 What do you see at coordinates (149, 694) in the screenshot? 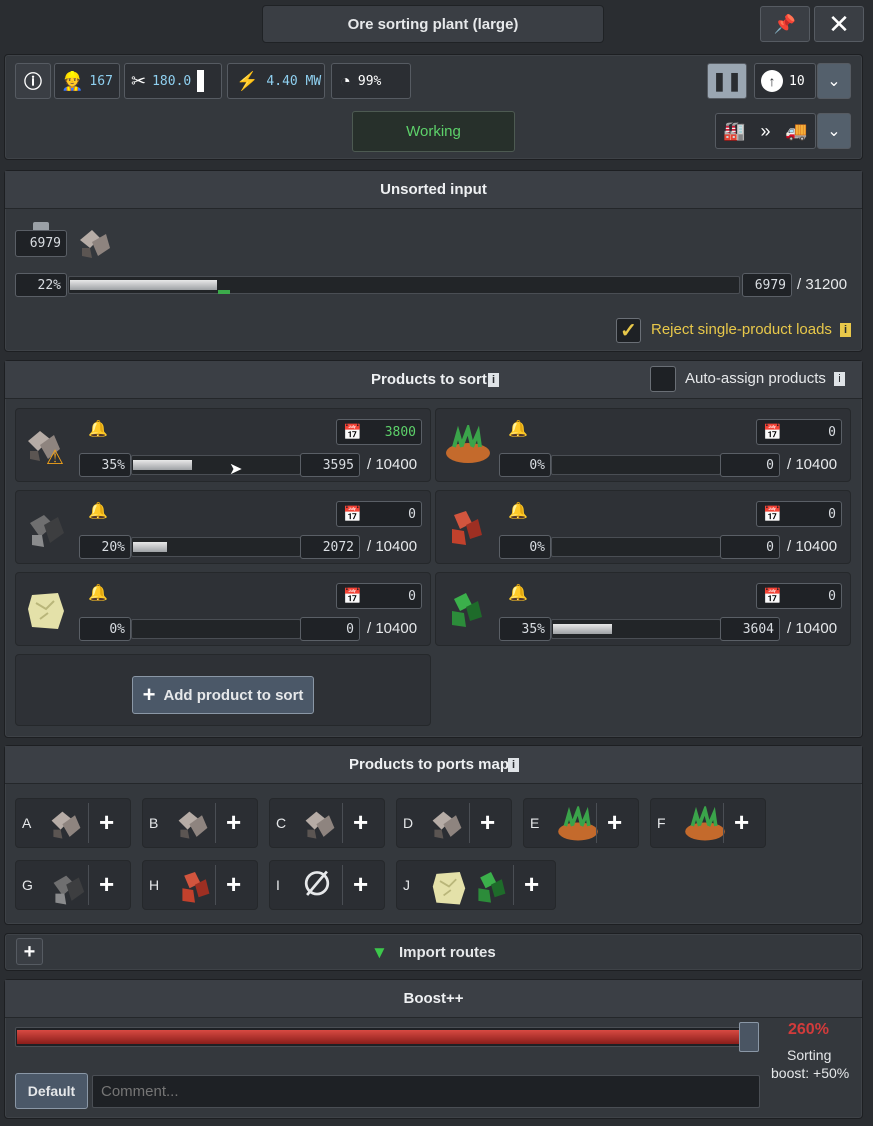
I see `plus-icon: +` at bounding box center [149, 694].